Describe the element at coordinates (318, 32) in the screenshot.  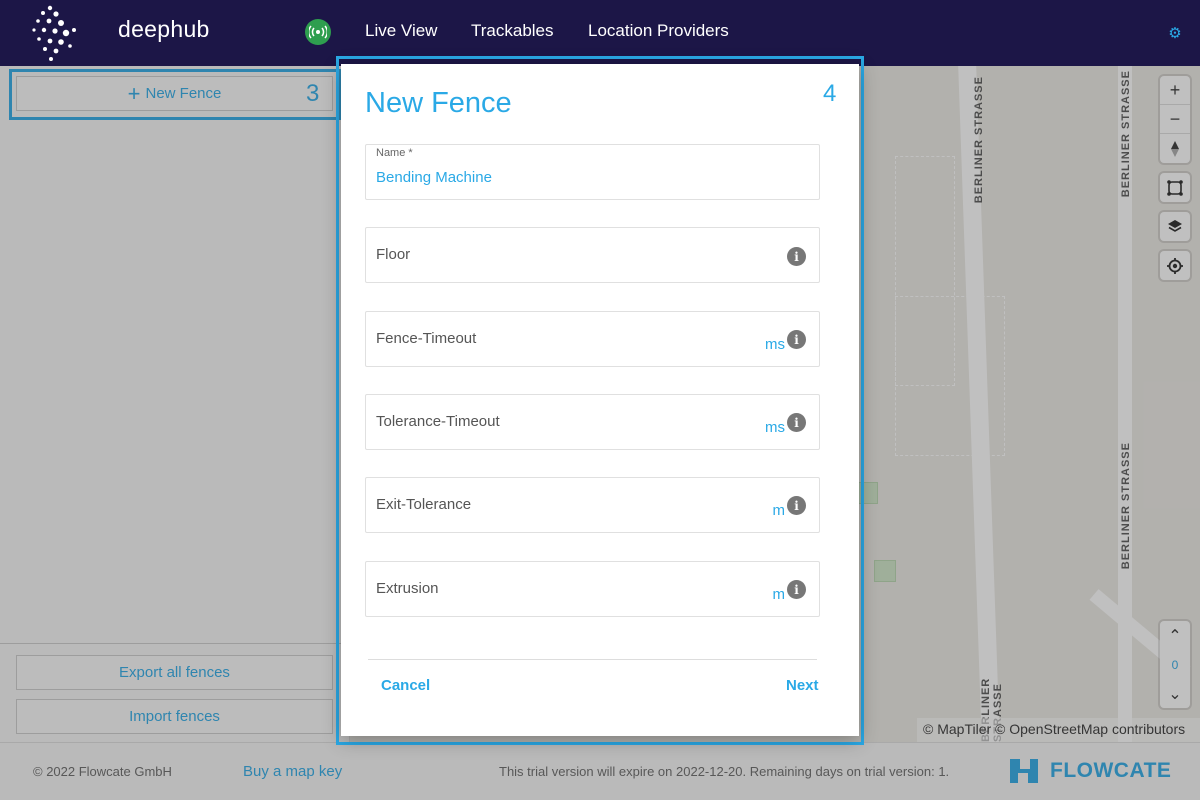
I see `broadcast-icon` at that location.